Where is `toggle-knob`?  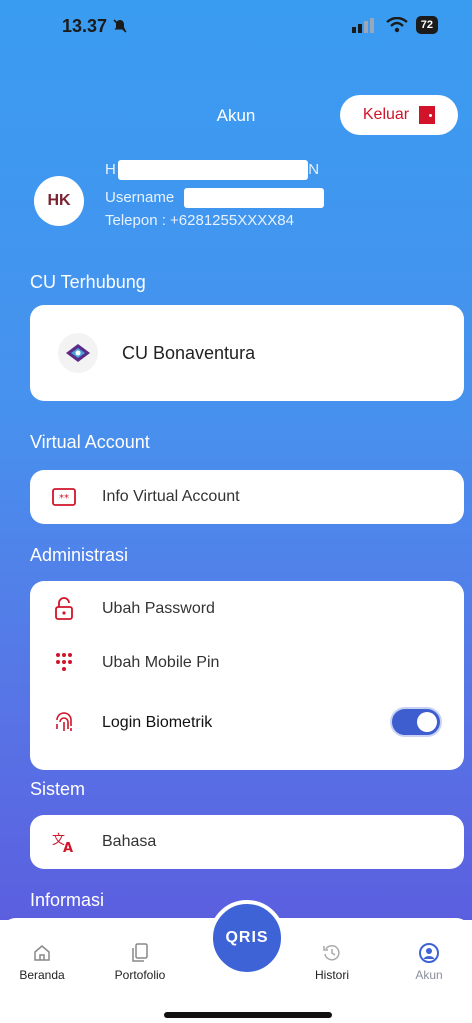
toggle-knob is located at coordinates (427, 722).